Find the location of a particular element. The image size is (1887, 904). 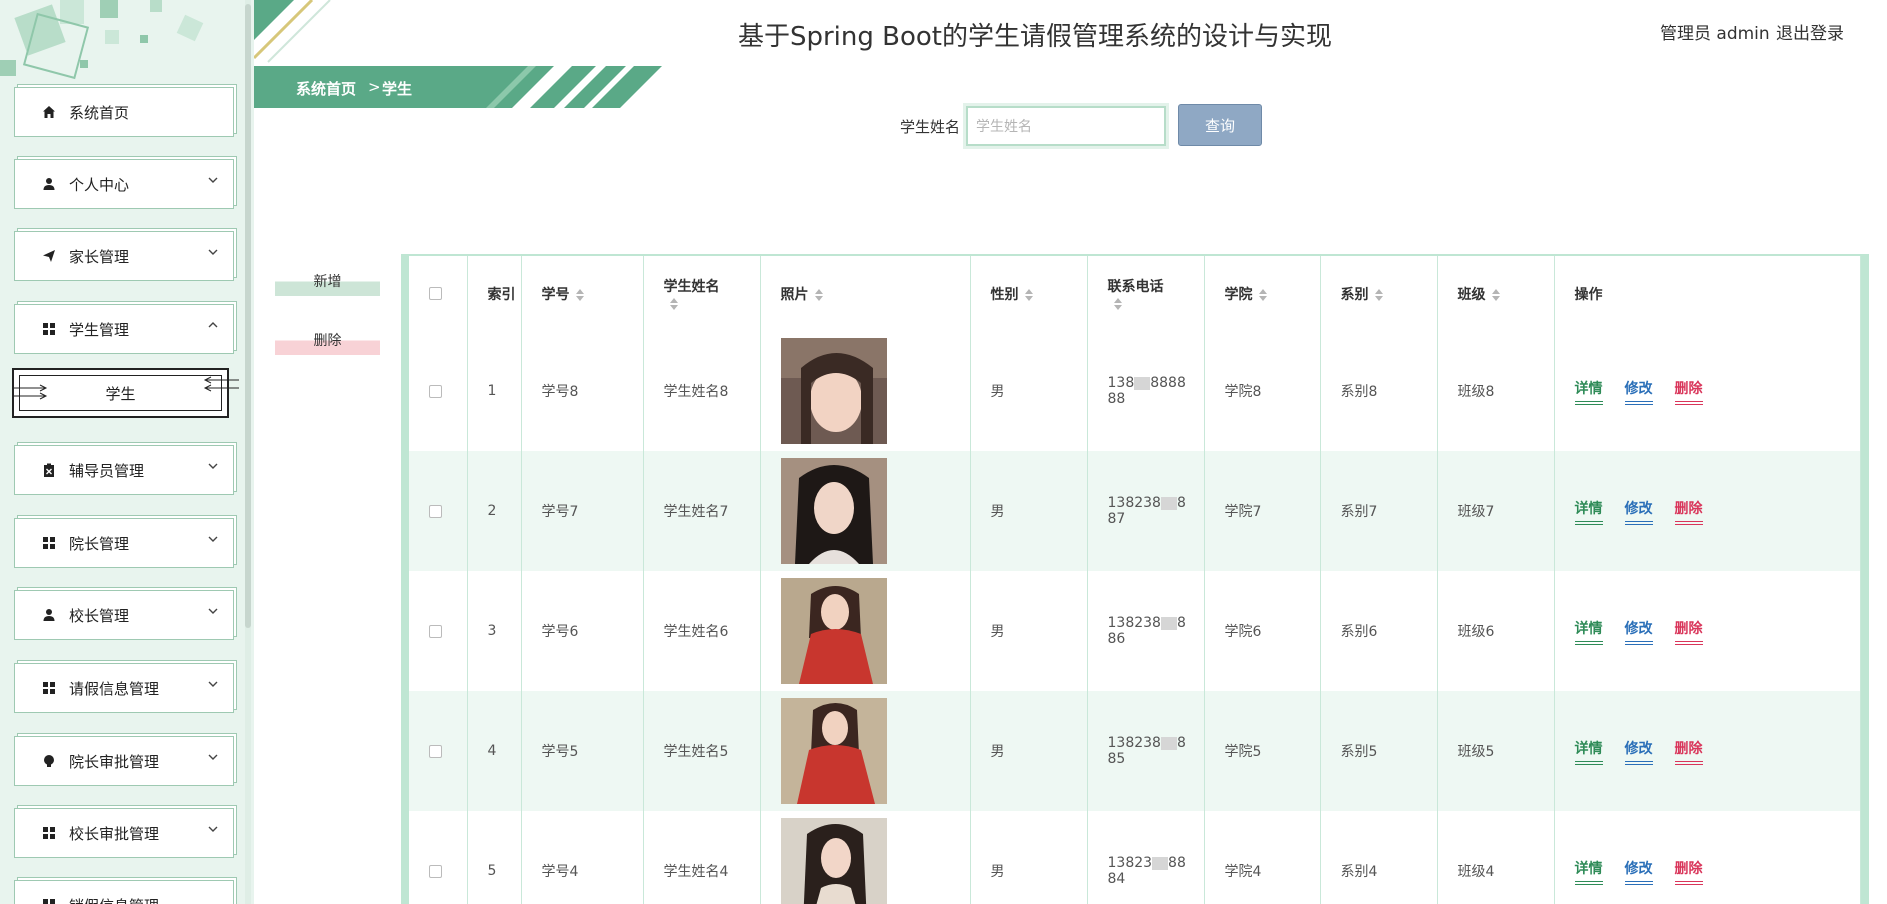

cell-phone: 138238 8 87 is located at coordinates (1146, 511).